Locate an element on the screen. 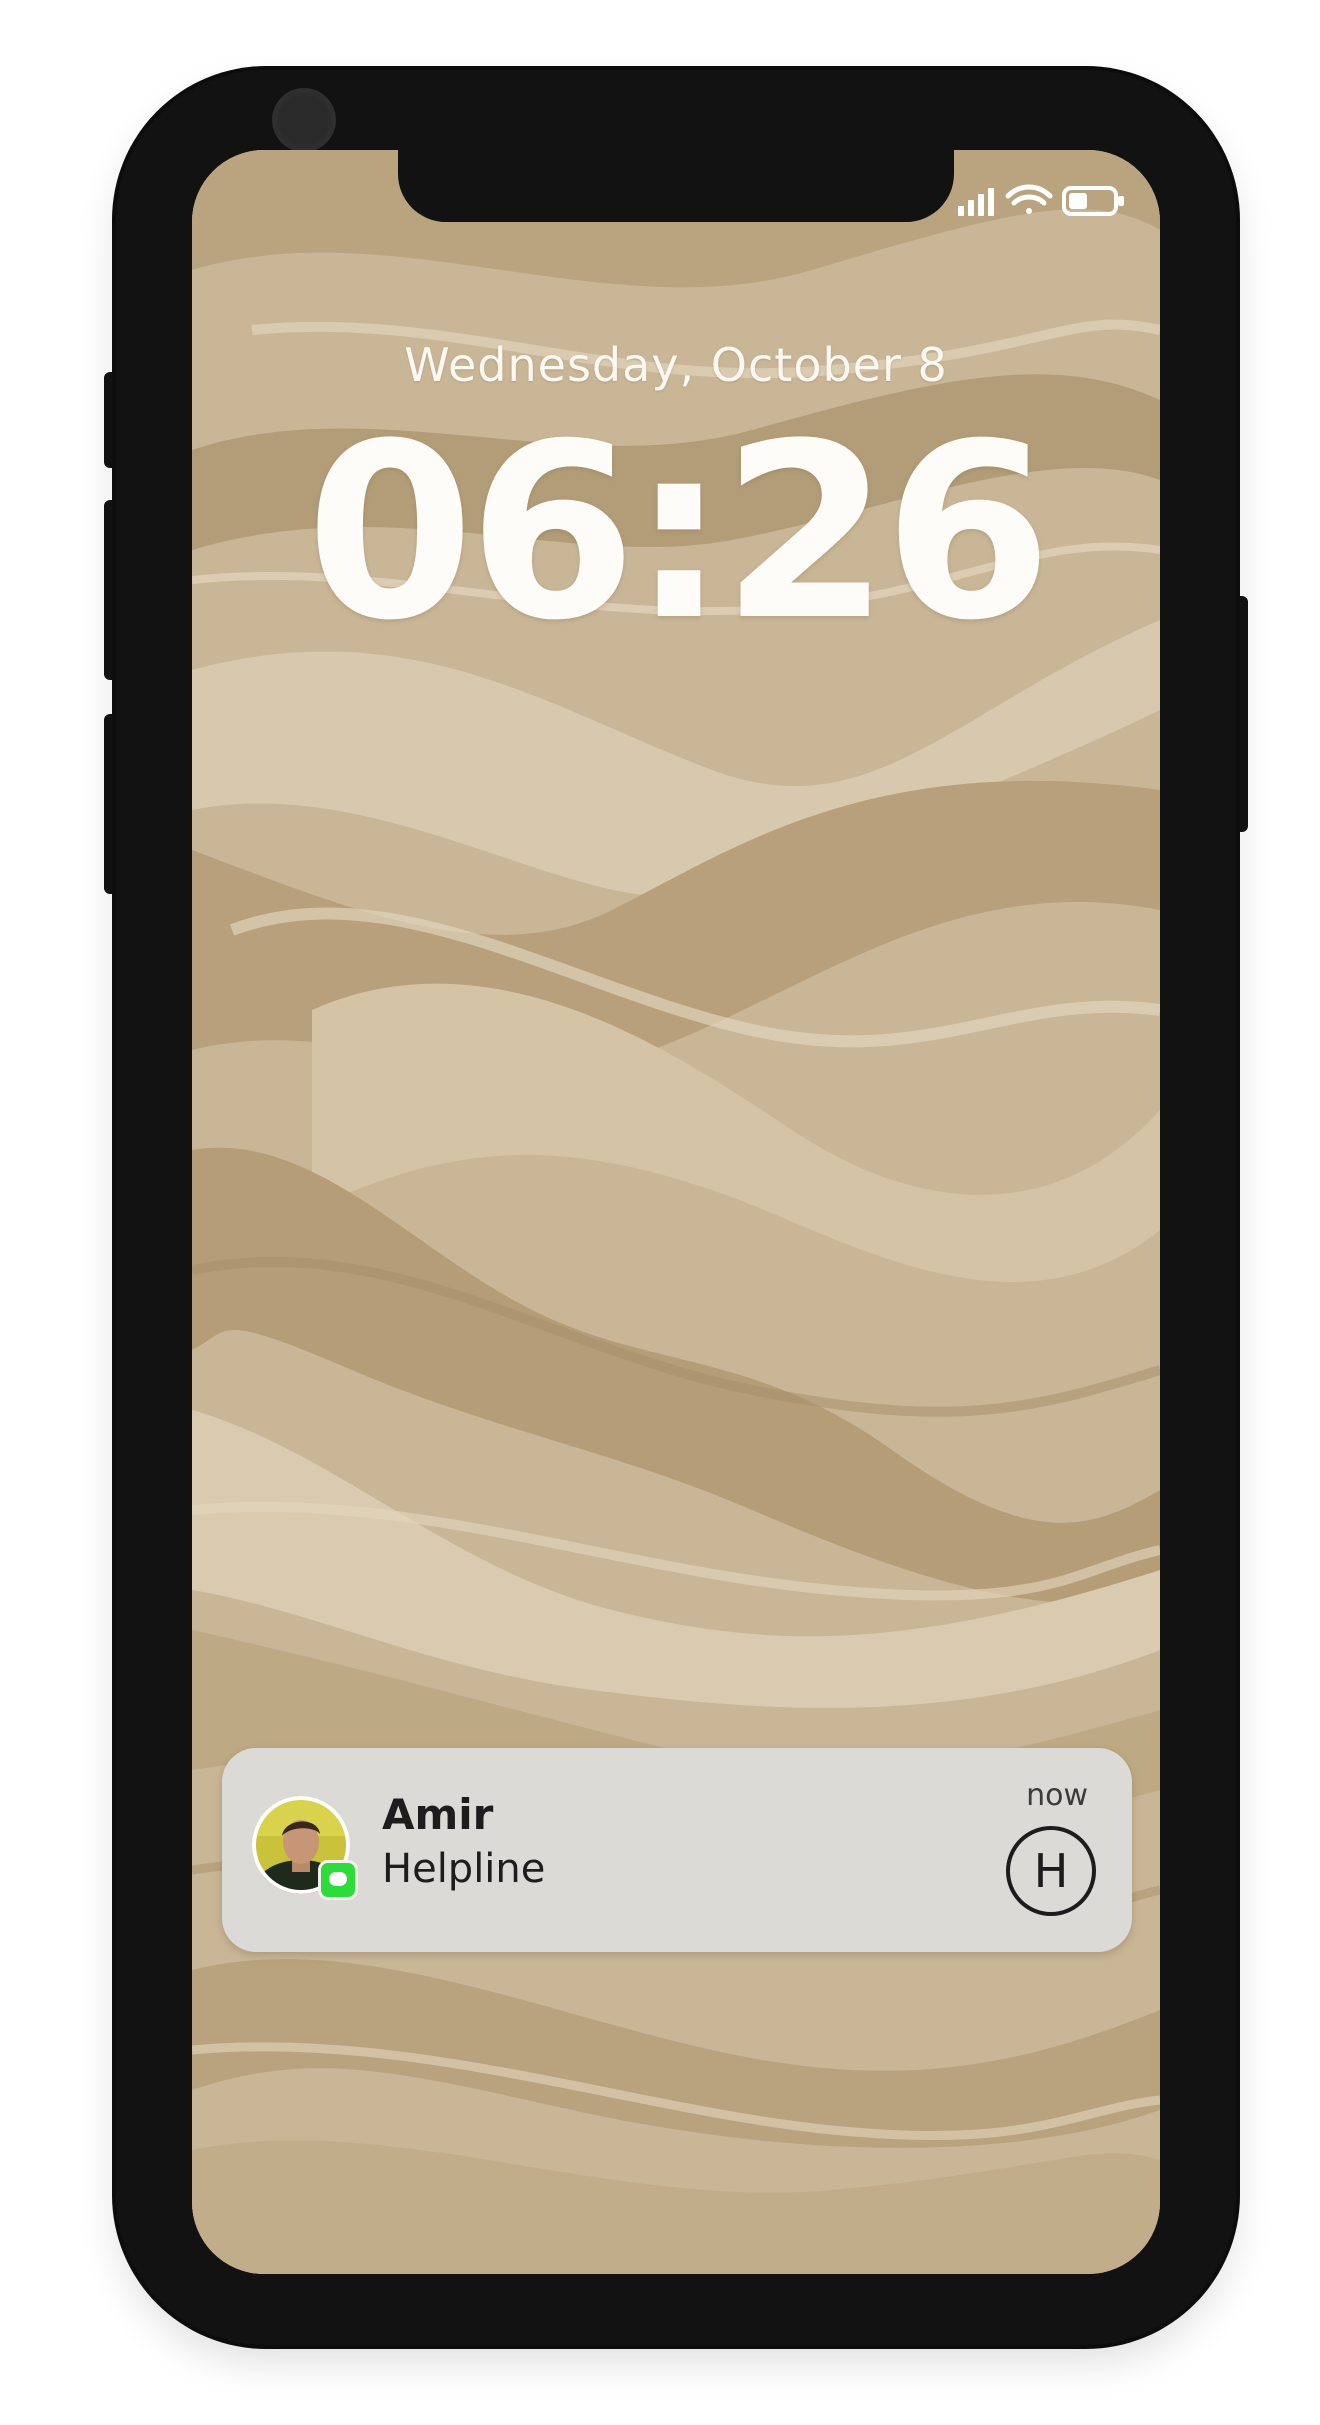  signal-bars-icon is located at coordinates (976, 202).